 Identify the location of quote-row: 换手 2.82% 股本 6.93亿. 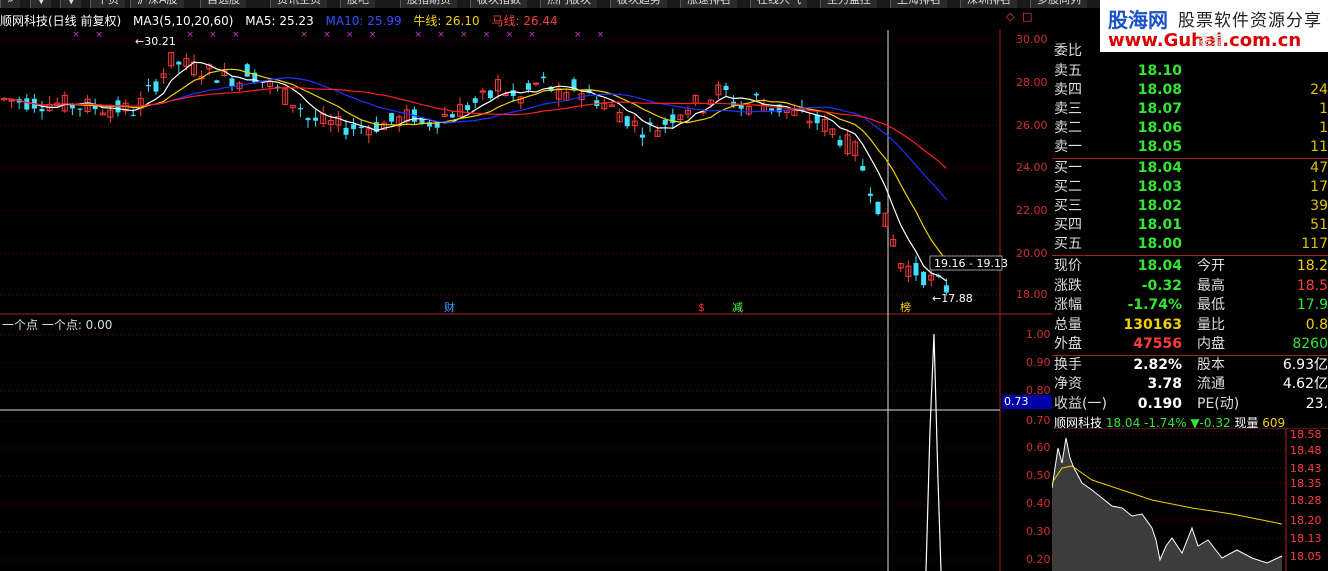
(1190, 365).